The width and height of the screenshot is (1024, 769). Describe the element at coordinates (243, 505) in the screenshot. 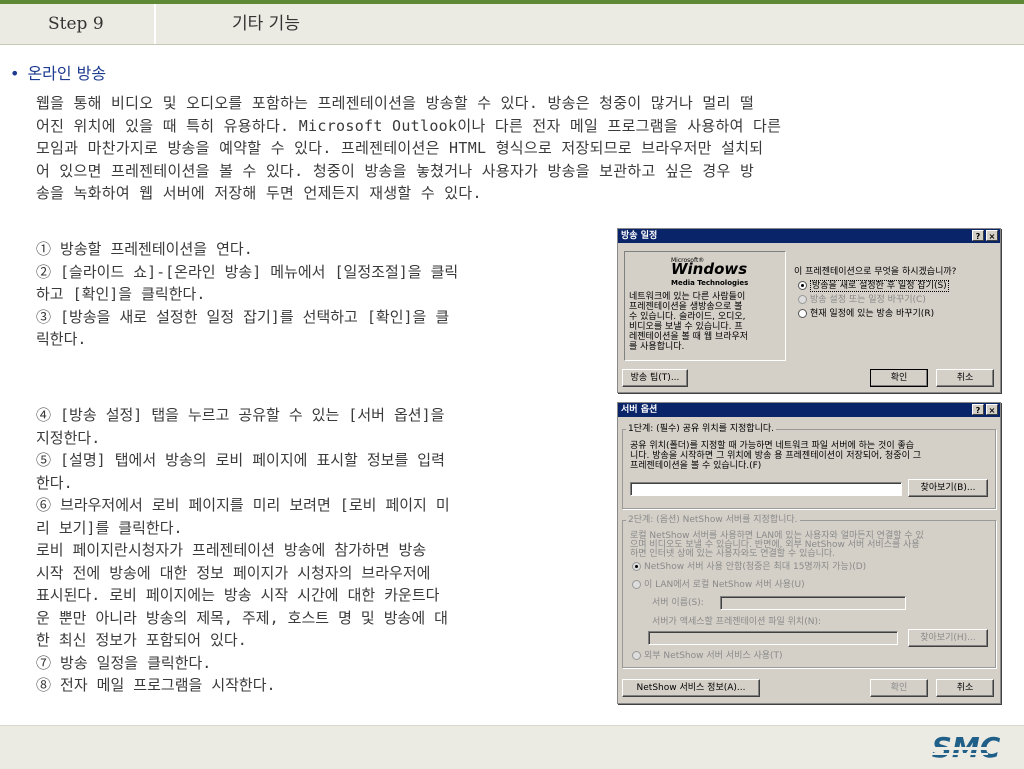

I see `step-line: ⑥ 브라우저에서 로비 페이지를 미리 보려면 [로비 페이지 미` at that location.